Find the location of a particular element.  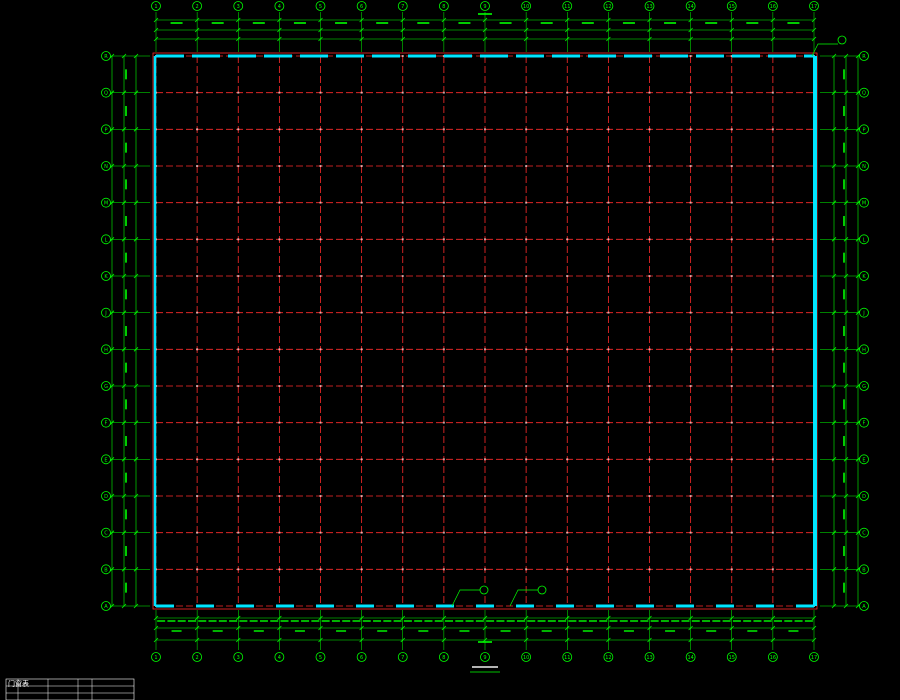

axis-bubble-label: D is located at coordinates (106, 497).